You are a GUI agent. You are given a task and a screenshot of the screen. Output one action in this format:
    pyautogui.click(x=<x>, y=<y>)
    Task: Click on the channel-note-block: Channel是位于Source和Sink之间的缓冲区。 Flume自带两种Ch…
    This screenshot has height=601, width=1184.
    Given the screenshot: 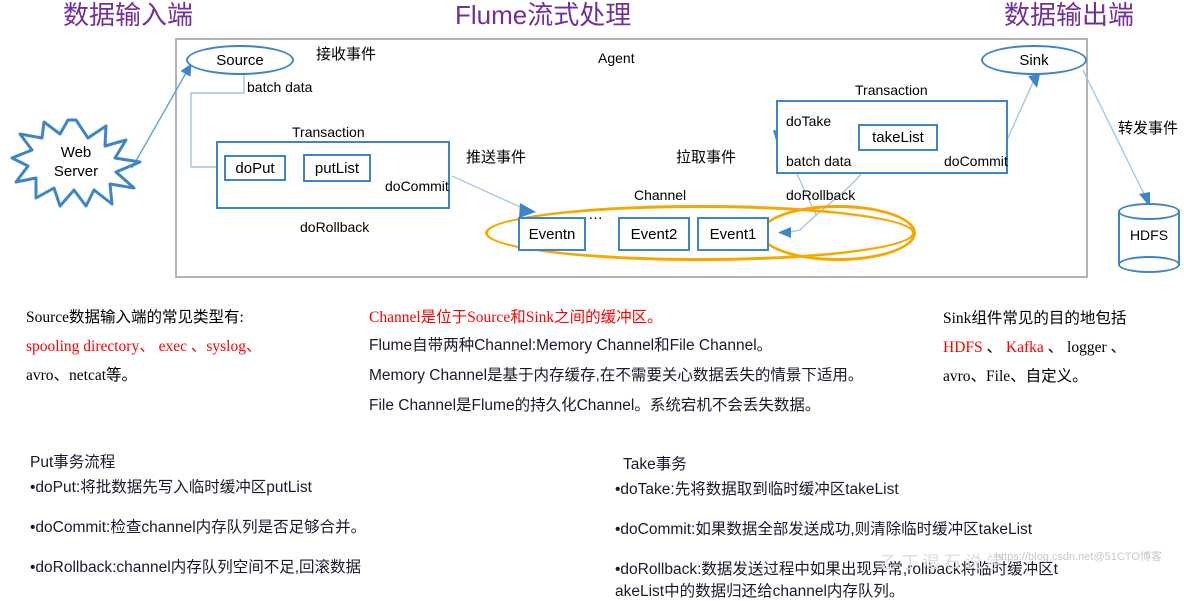 What is the action you would take?
    pyautogui.click(x=616, y=363)
    